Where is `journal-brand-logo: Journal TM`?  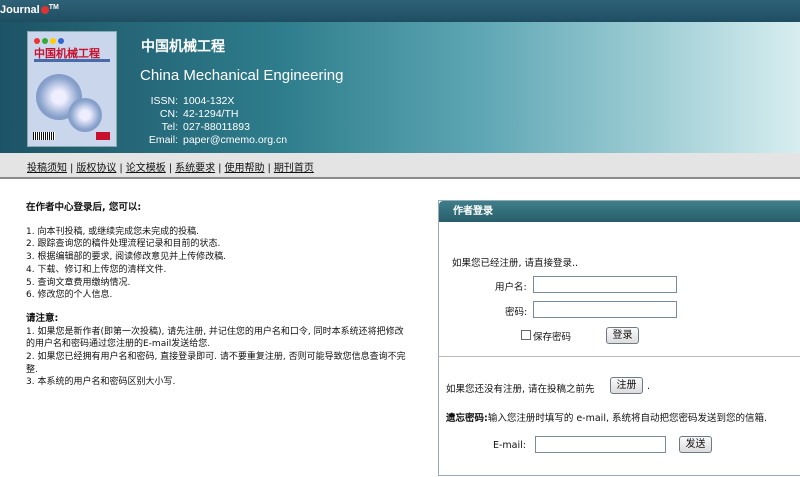
journal-brand-logo: Journal TM is located at coordinates (29, 10).